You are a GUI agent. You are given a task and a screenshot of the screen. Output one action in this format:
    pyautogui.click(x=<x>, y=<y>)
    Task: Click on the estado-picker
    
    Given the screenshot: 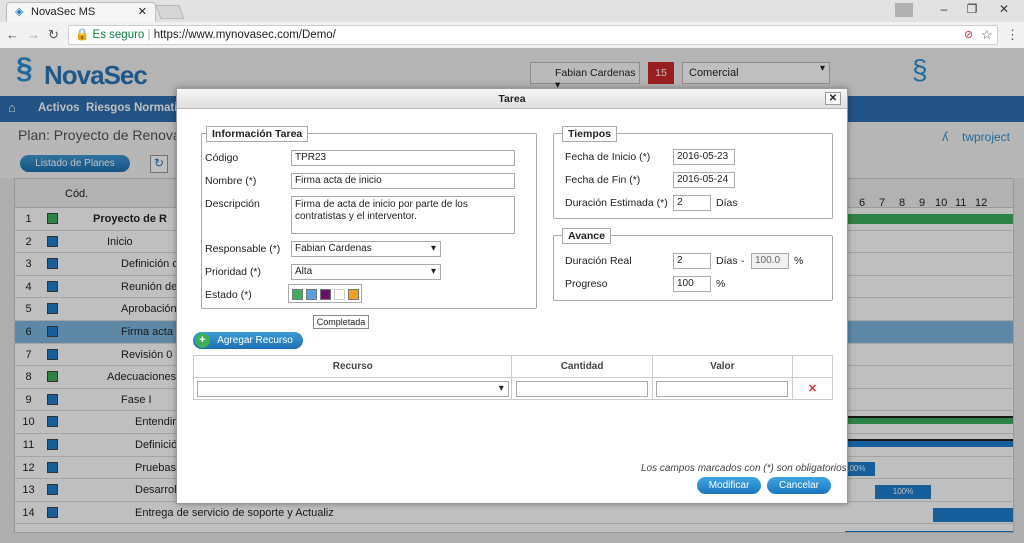 What is the action you would take?
    pyautogui.click(x=325, y=293)
    